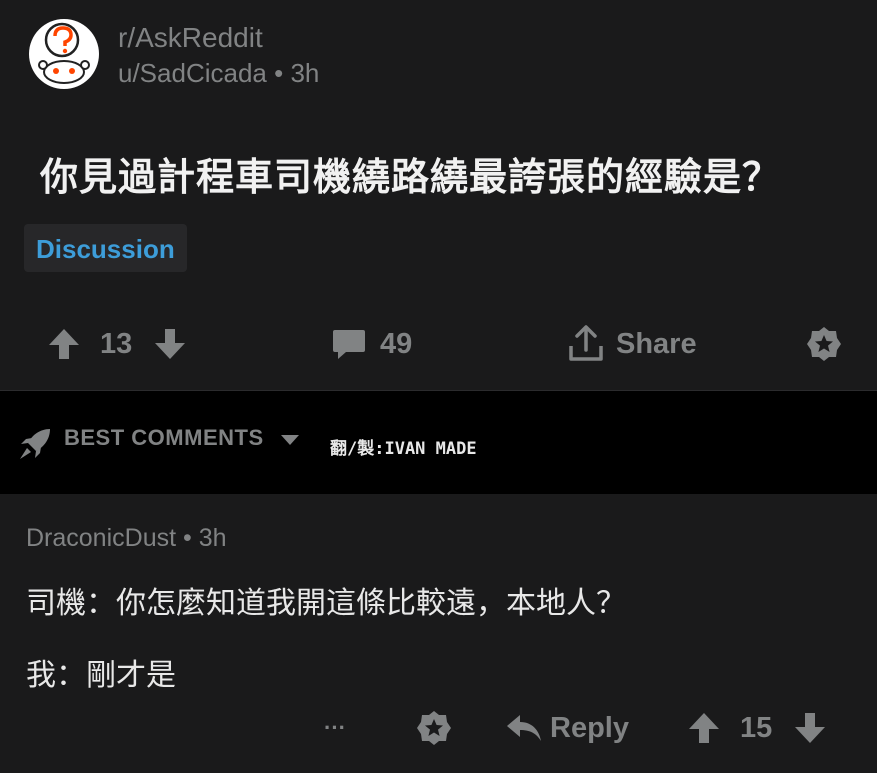 Image resolution: width=877 pixels, height=773 pixels. What do you see at coordinates (589, 727) in the screenshot?
I see `reply-label: Reply` at bounding box center [589, 727].